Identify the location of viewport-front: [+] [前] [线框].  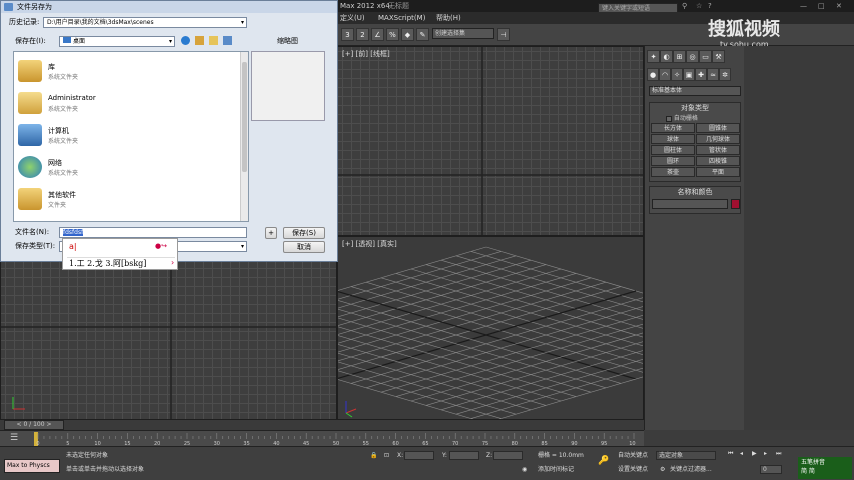
(490, 141).